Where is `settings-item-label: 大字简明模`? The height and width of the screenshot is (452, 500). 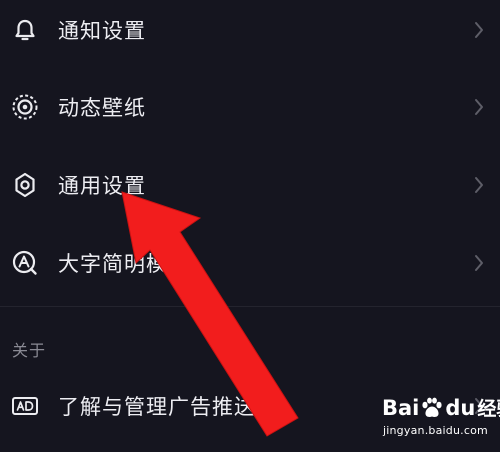
settings-item-label: 大字简明模 is located at coordinates (113, 264).